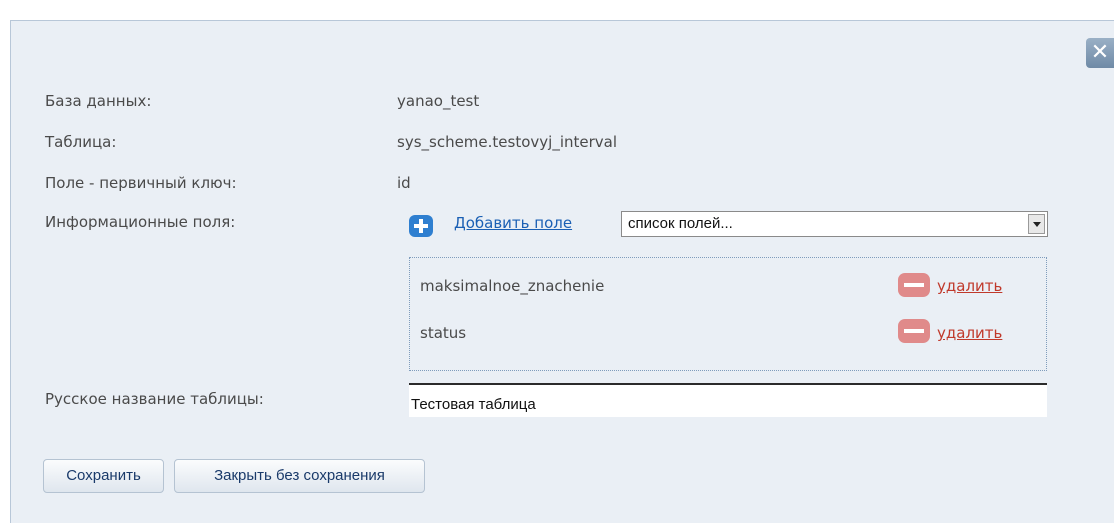 The width and height of the screenshot is (1114, 523). Describe the element at coordinates (421, 226) in the screenshot. I see `plus-icon` at that location.